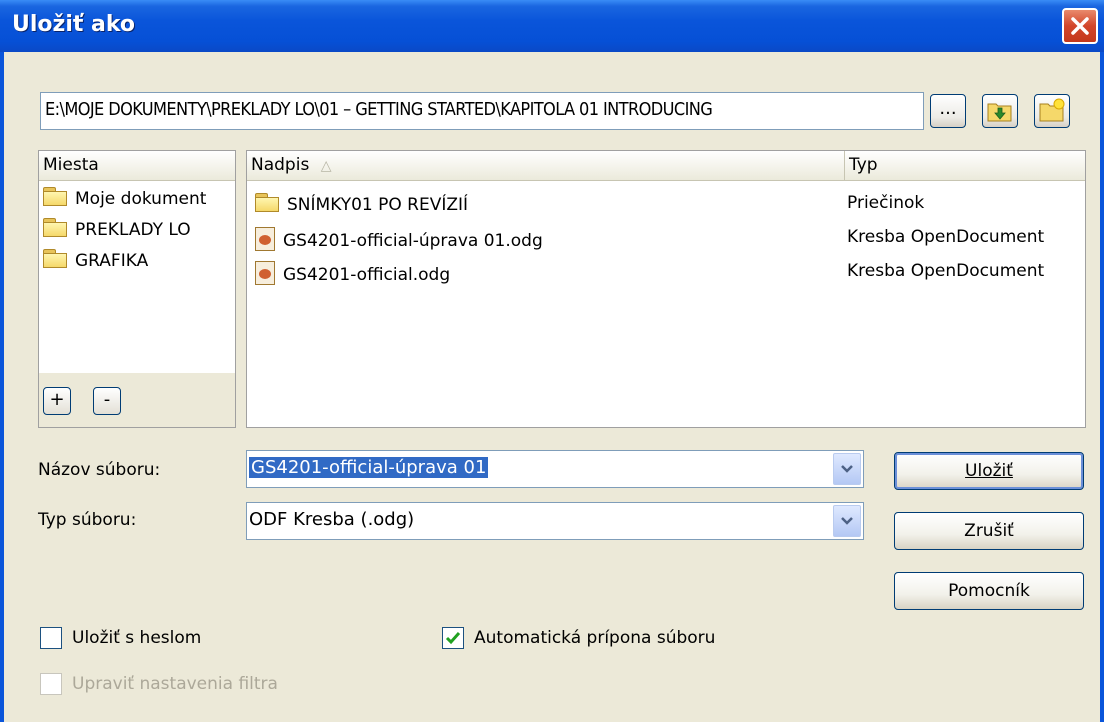 The height and width of the screenshot is (722, 1104). Describe the element at coordinates (332, 519) in the screenshot. I see `filetype-value: ODF Kresba (.odg)` at that location.